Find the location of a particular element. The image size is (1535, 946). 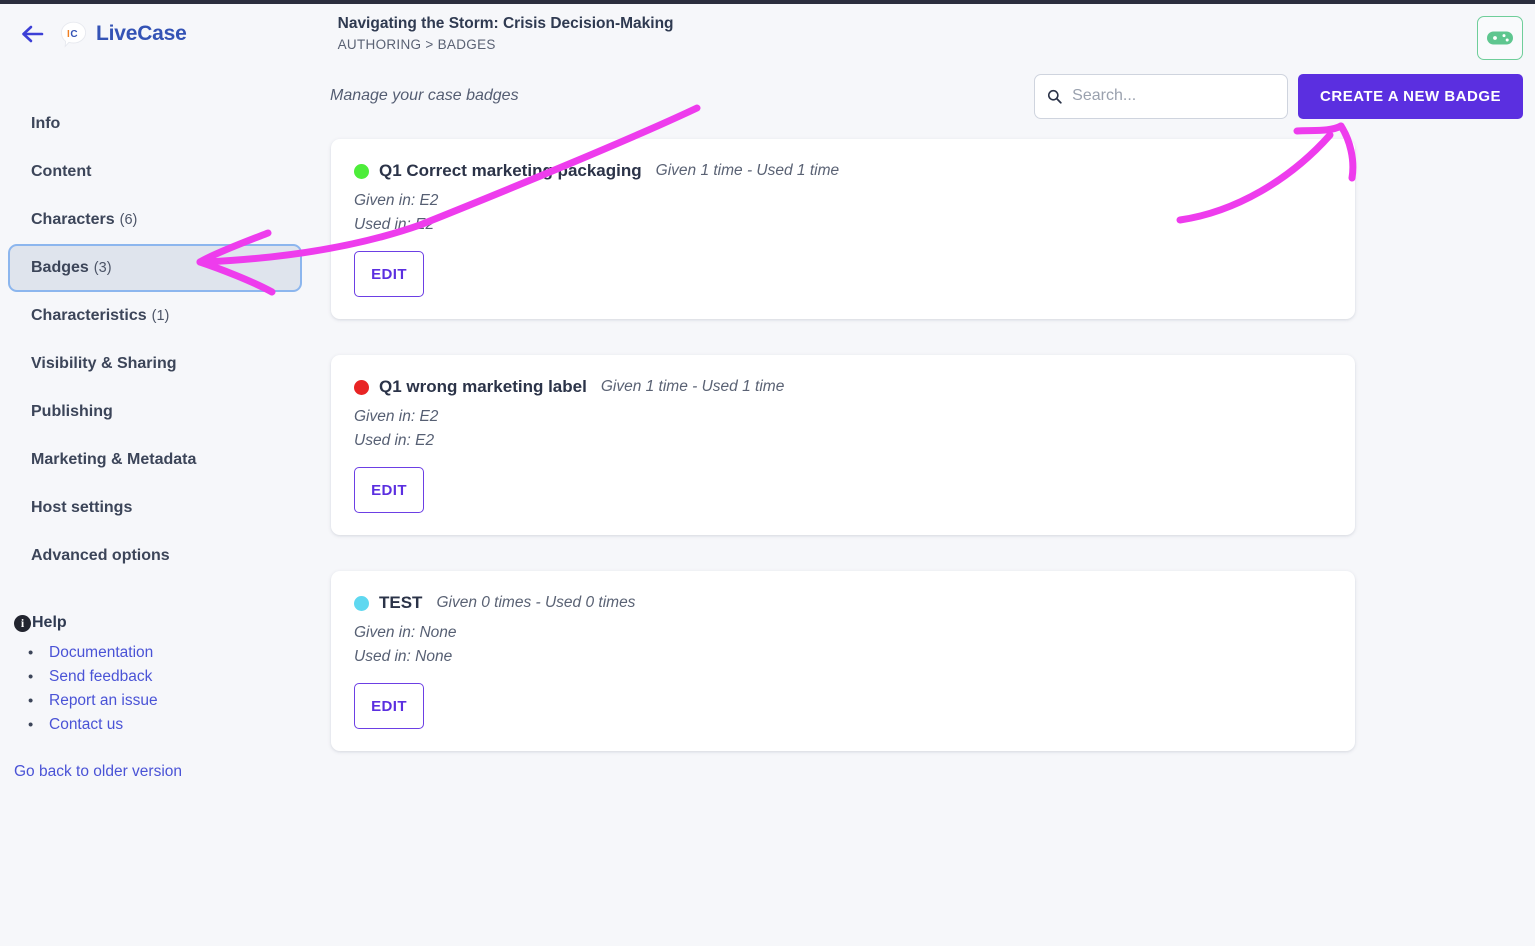

sidebar-item-label: Host settings is located at coordinates (82, 507).